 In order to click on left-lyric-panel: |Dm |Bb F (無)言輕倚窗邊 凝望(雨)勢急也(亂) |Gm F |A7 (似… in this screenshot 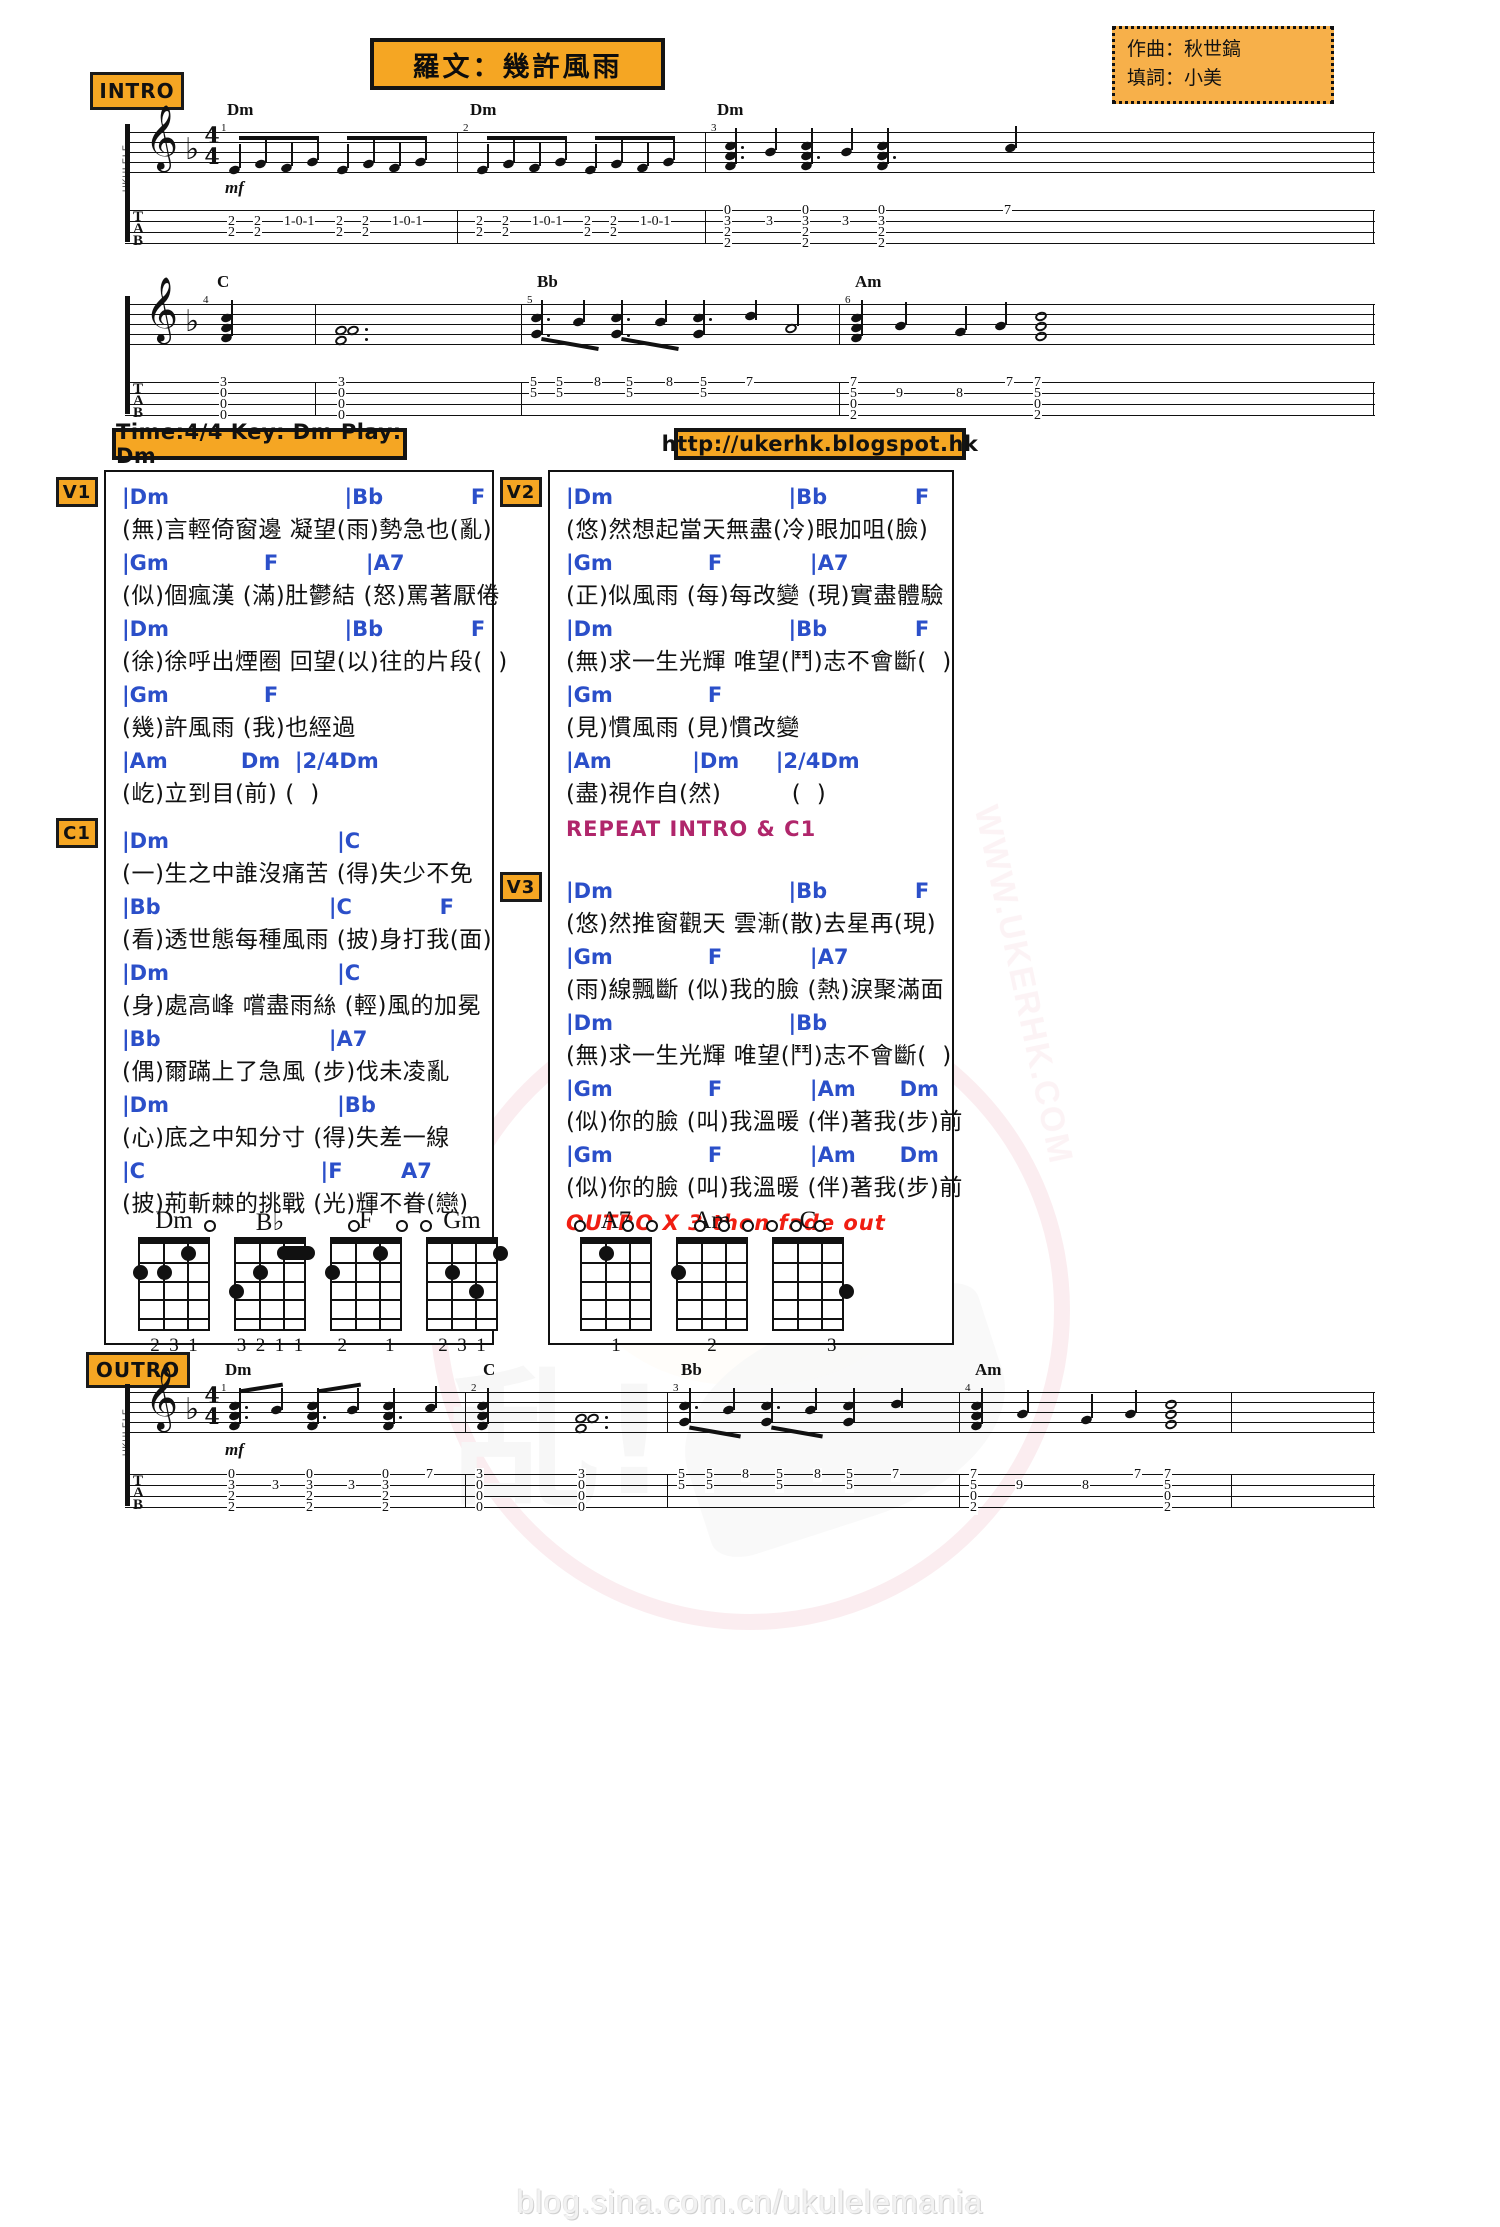, I will do `click(306, 913)`.